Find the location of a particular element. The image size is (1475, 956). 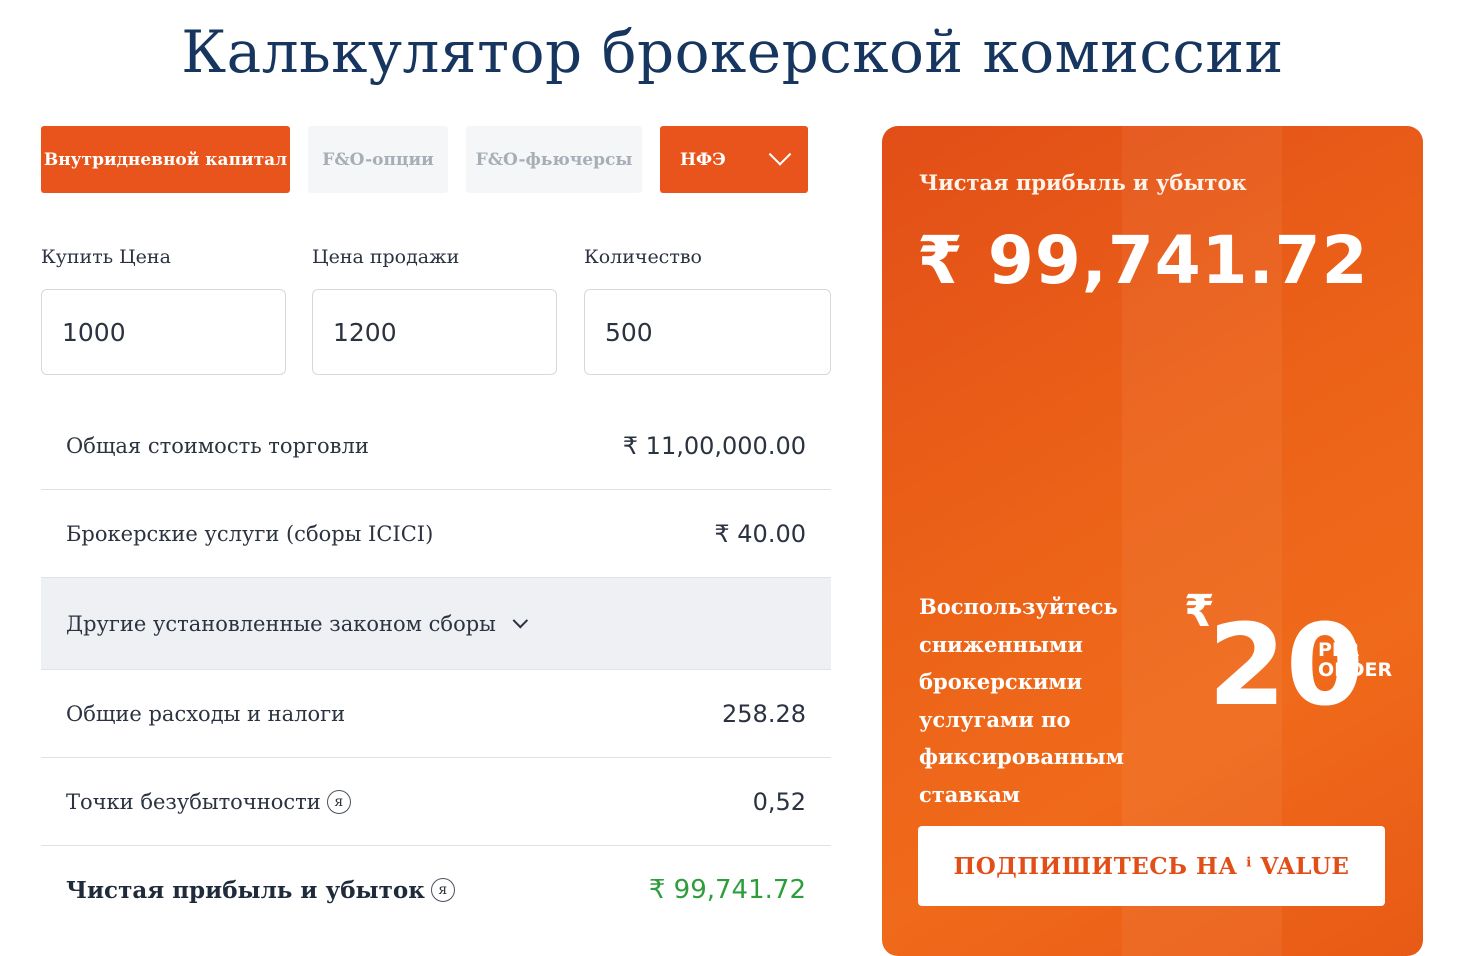

statutory-charges-toggle: Другие установленные законом сборы is located at coordinates (436, 624).